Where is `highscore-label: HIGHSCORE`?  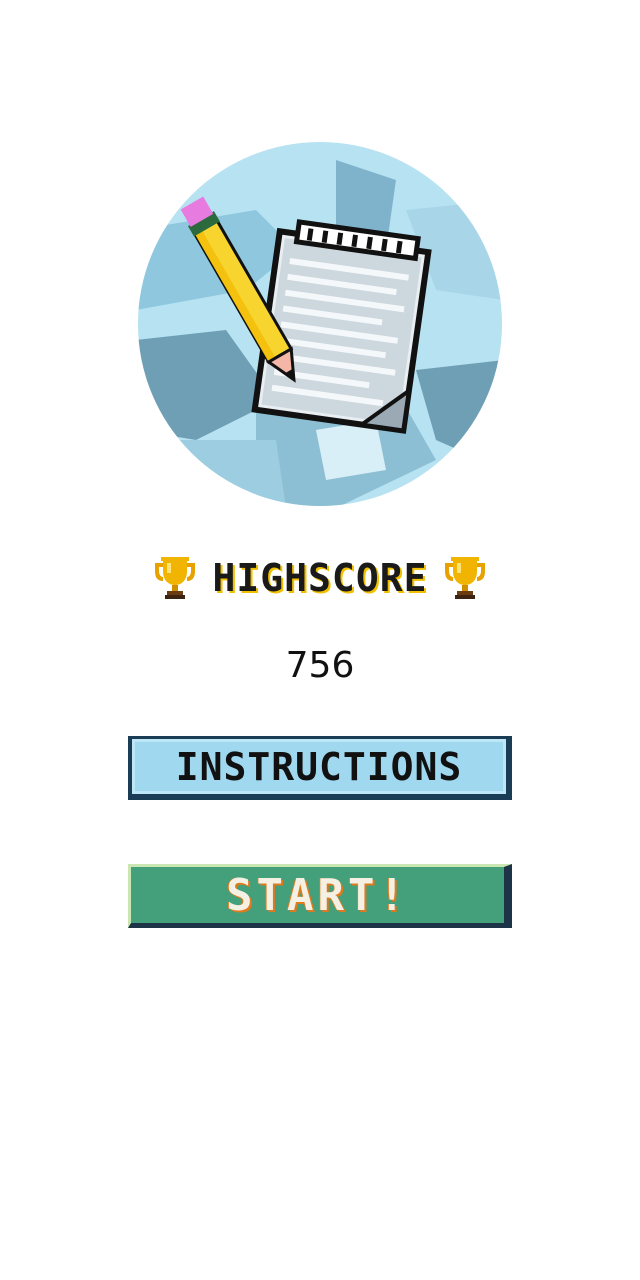 highscore-label: HIGHSCORE is located at coordinates (320, 578).